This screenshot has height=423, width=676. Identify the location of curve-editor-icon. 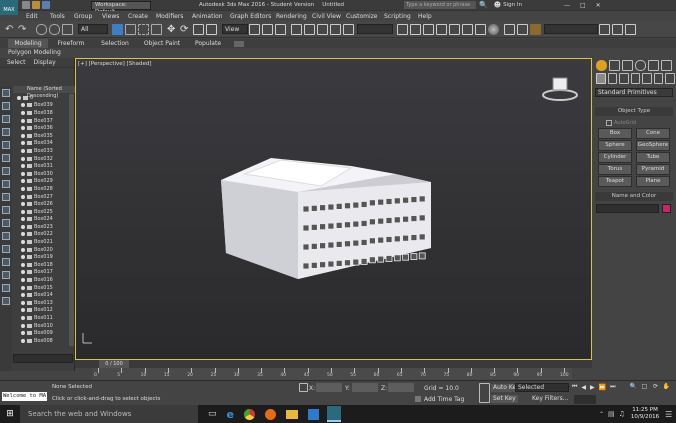
(467, 29).